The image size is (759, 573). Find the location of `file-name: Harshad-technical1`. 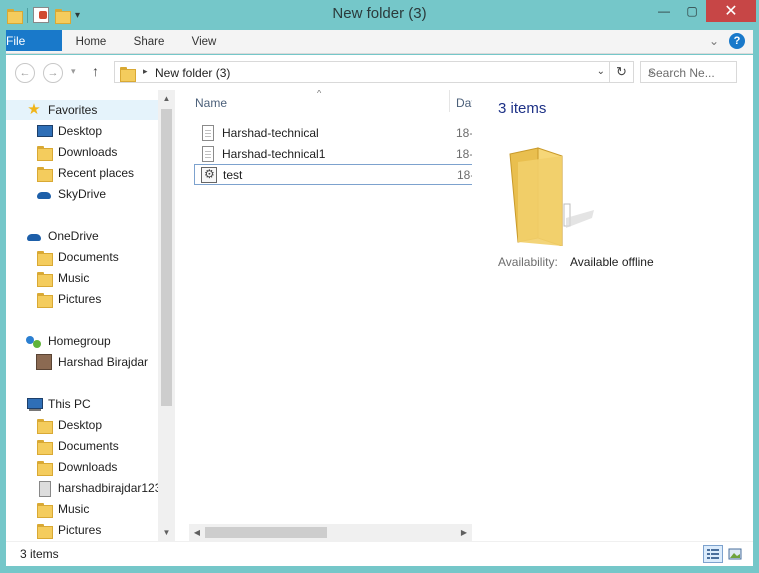

file-name: Harshad-technical1 is located at coordinates (274, 153).